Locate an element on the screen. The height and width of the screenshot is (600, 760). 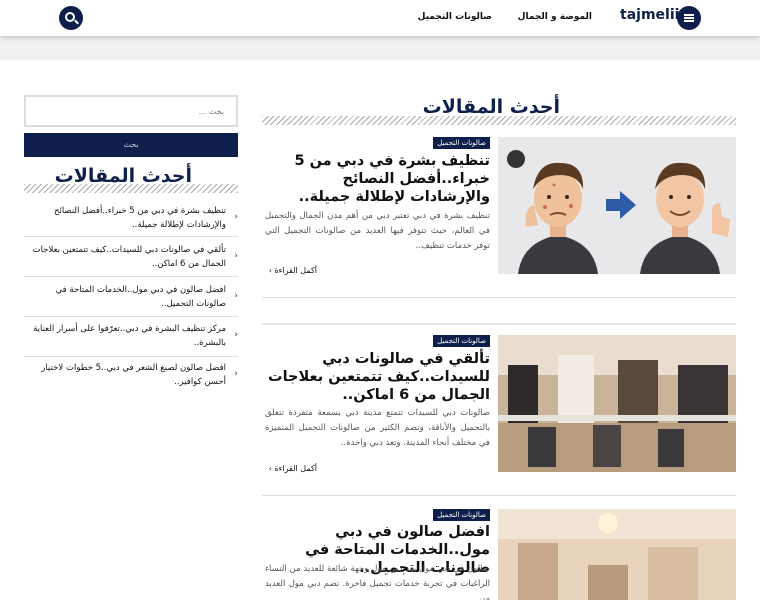
section-title: أحدث المقالات is located at coordinates (491, 107).